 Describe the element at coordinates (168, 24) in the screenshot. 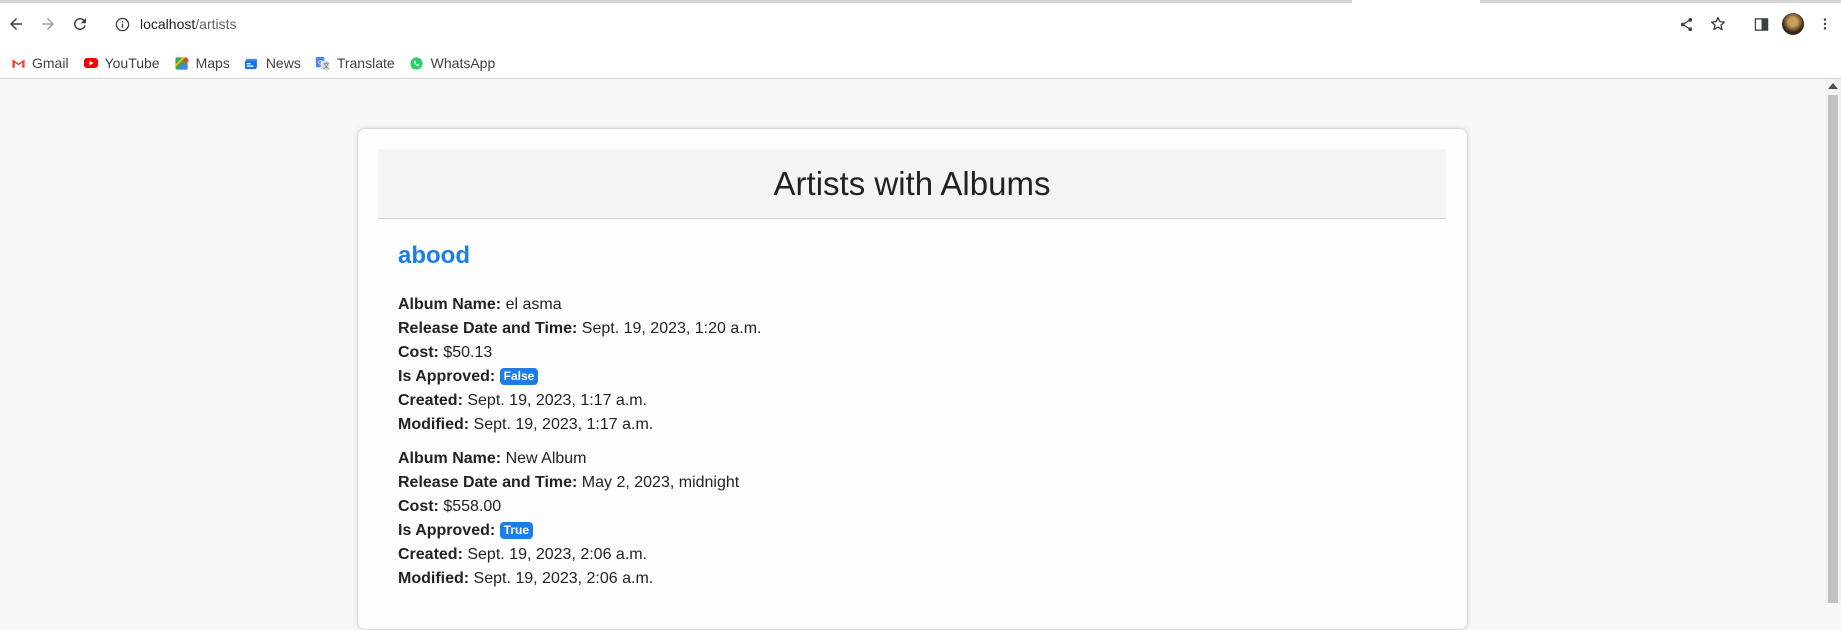

I see `url-host: localhost` at that location.